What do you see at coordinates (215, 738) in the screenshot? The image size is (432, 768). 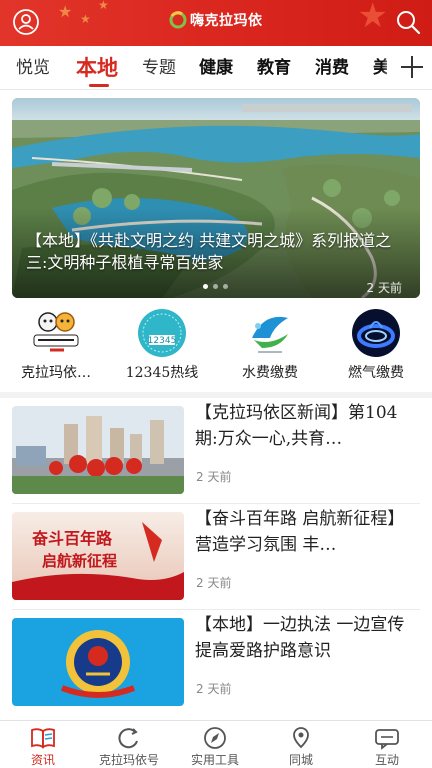 I see `compass-icon` at bounding box center [215, 738].